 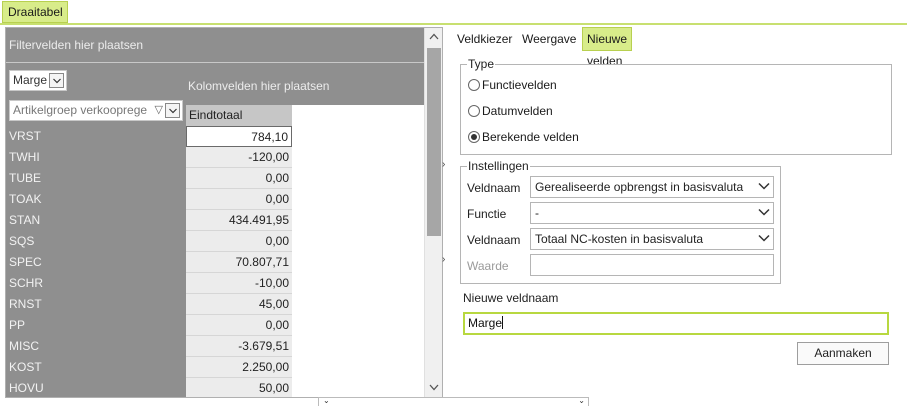 What do you see at coordinates (239, 220) in the screenshot?
I see `row-value: 434.491,95` at bounding box center [239, 220].